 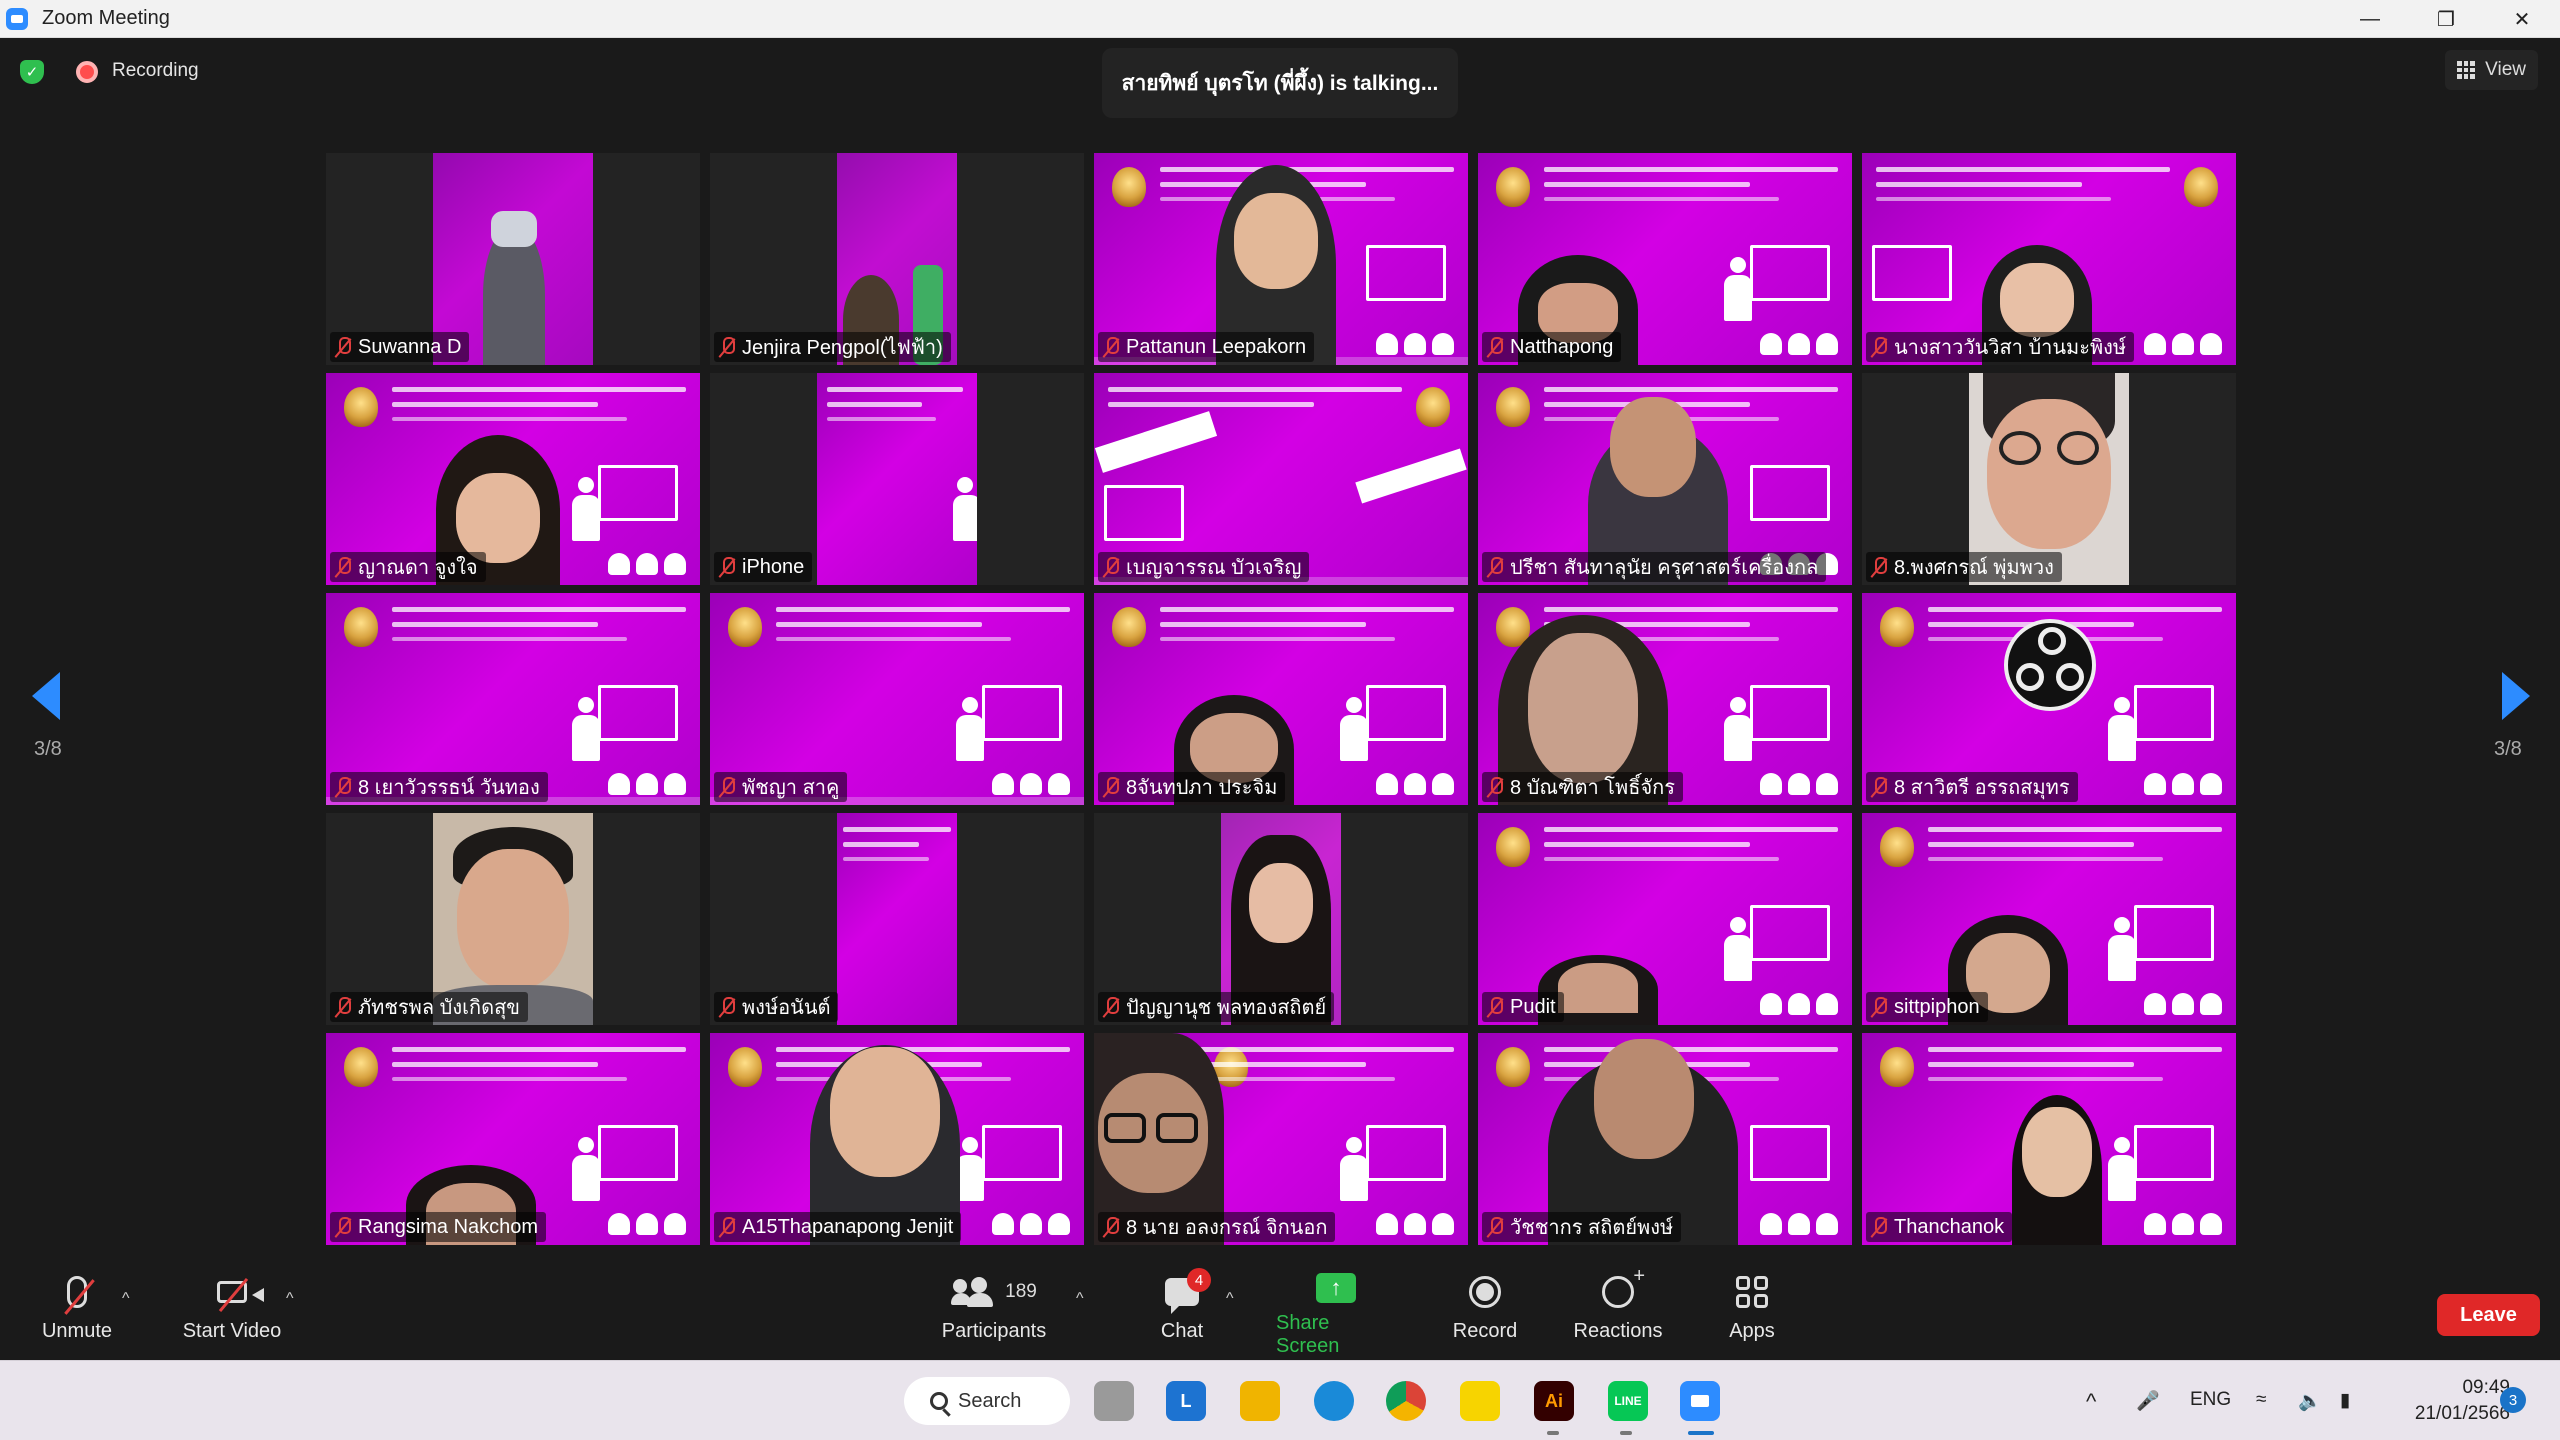 What do you see at coordinates (17, 18) in the screenshot?
I see `zoom-app-icon` at bounding box center [17, 18].